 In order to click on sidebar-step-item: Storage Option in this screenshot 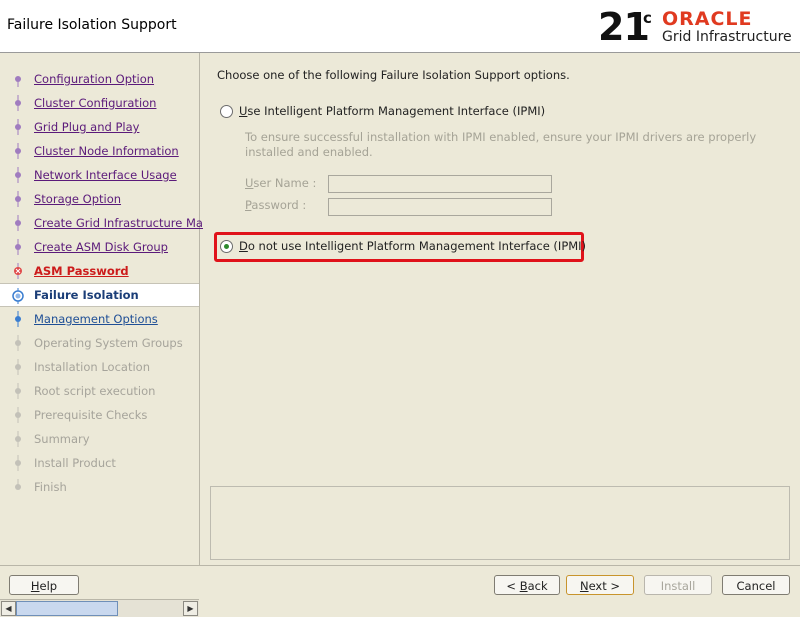, I will do `click(99, 199)`.